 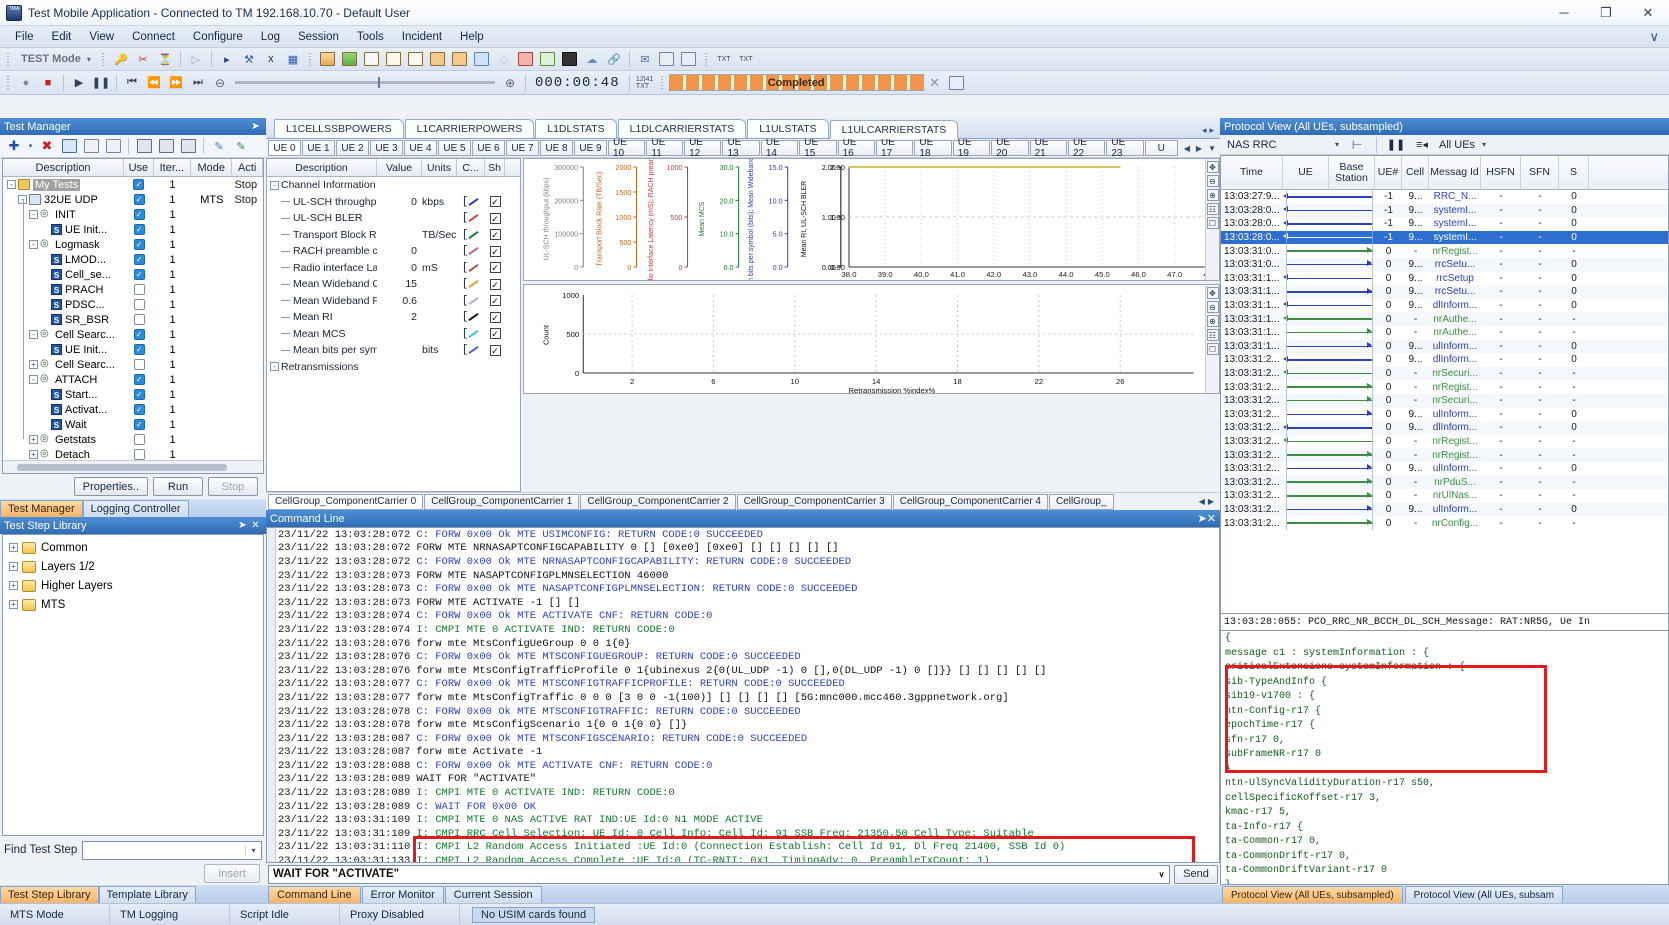 What do you see at coordinates (350, 59) in the screenshot?
I see `graph-icon` at bounding box center [350, 59].